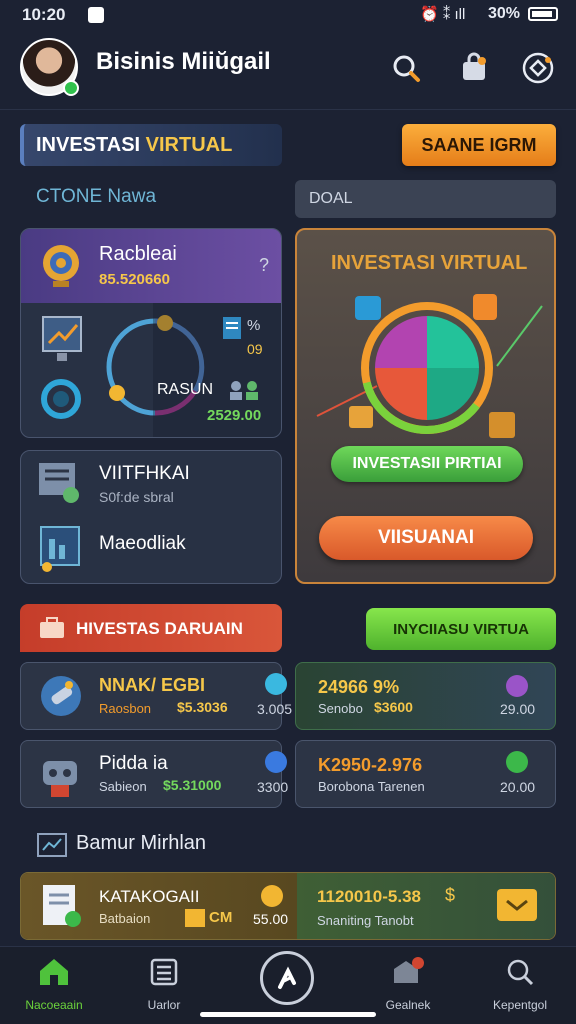 The width and height of the screenshot is (576, 1024). Describe the element at coordinates (136, 497) in the screenshot. I see `task-item-1-sub: S0f:de sbral` at that location.